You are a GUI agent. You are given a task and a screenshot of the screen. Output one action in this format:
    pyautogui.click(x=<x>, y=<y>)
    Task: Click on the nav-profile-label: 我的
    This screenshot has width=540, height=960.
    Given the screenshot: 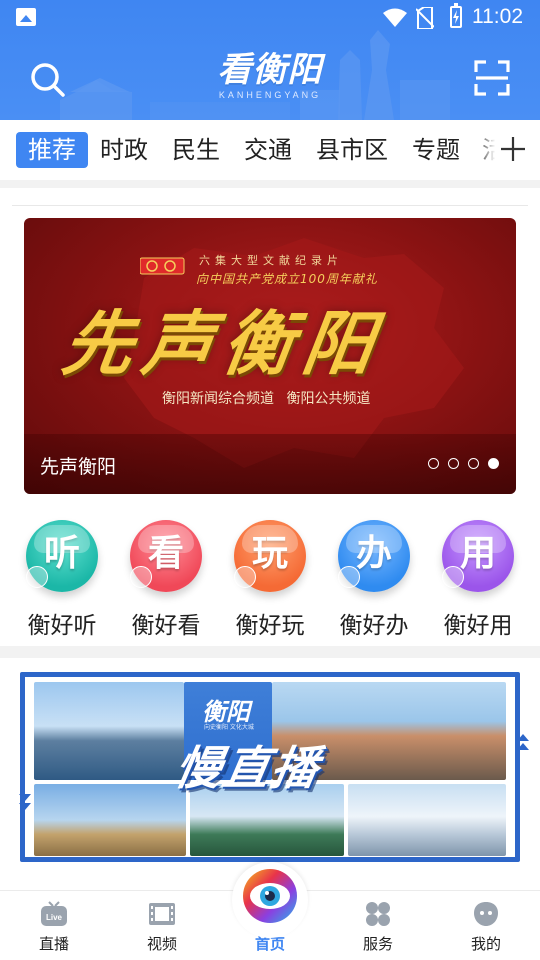 What is the action you would take?
    pyautogui.click(x=485, y=944)
    